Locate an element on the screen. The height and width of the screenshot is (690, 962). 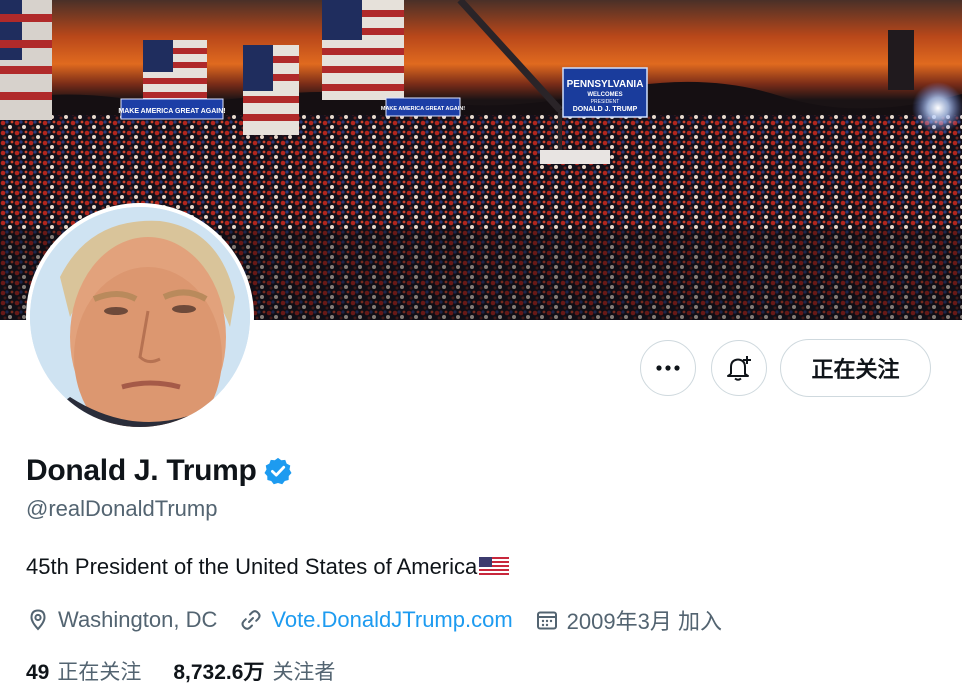
following-stat: 49 正在关注 is located at coordinates (83, 671).